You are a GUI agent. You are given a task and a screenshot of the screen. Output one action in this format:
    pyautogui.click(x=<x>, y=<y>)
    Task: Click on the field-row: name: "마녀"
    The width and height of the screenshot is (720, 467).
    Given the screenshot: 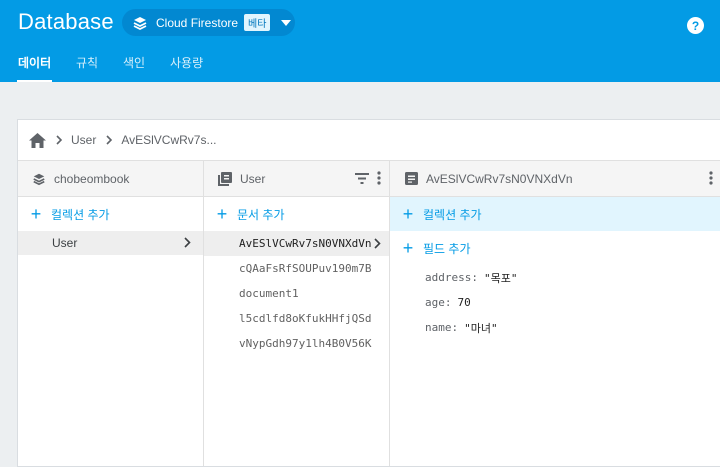 What is the action you would take?
    pyautogui.click(x=555, y=327)
    